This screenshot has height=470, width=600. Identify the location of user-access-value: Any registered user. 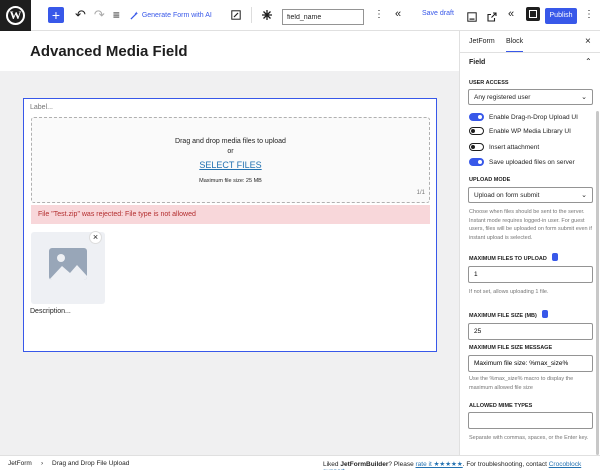
(502, 97).